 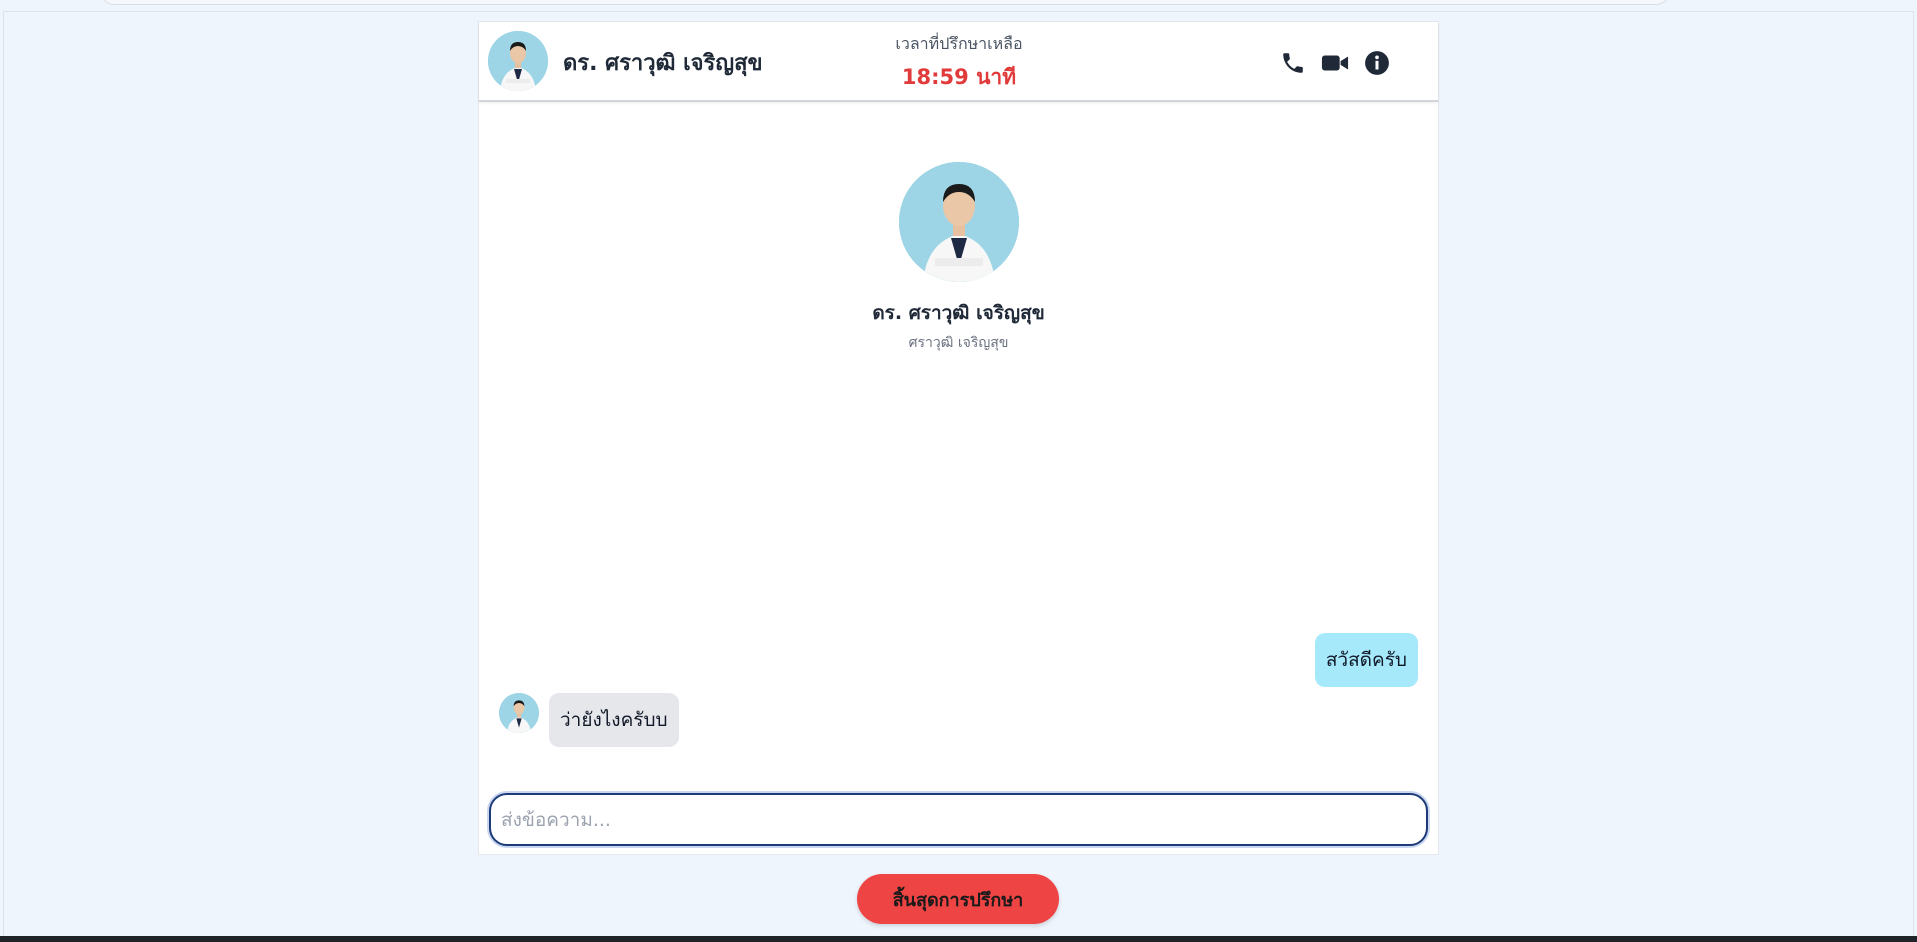 I want to click on incoming-message-row: ว่ายังไงครับบ, so click(x=589, y=720).